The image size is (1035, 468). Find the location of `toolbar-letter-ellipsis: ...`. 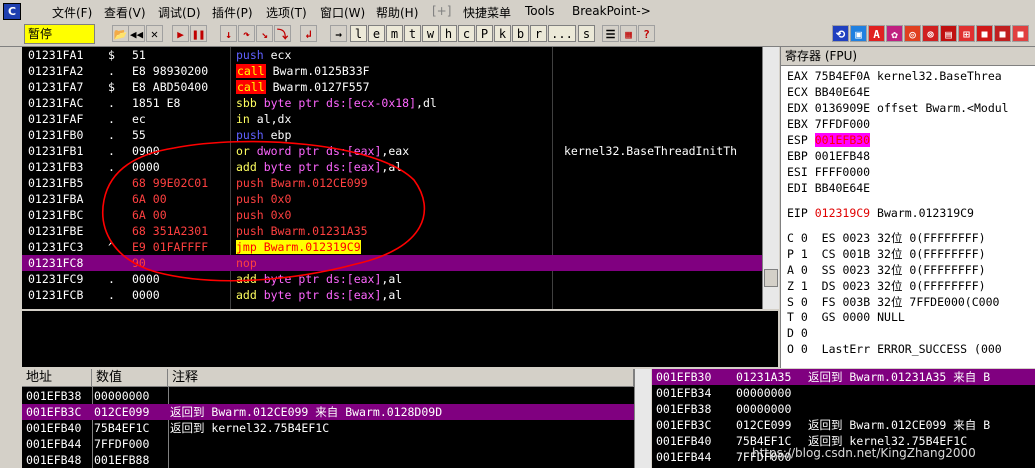

toolbar-letter-ellipsis: ... is located at coordinates (562, 33).